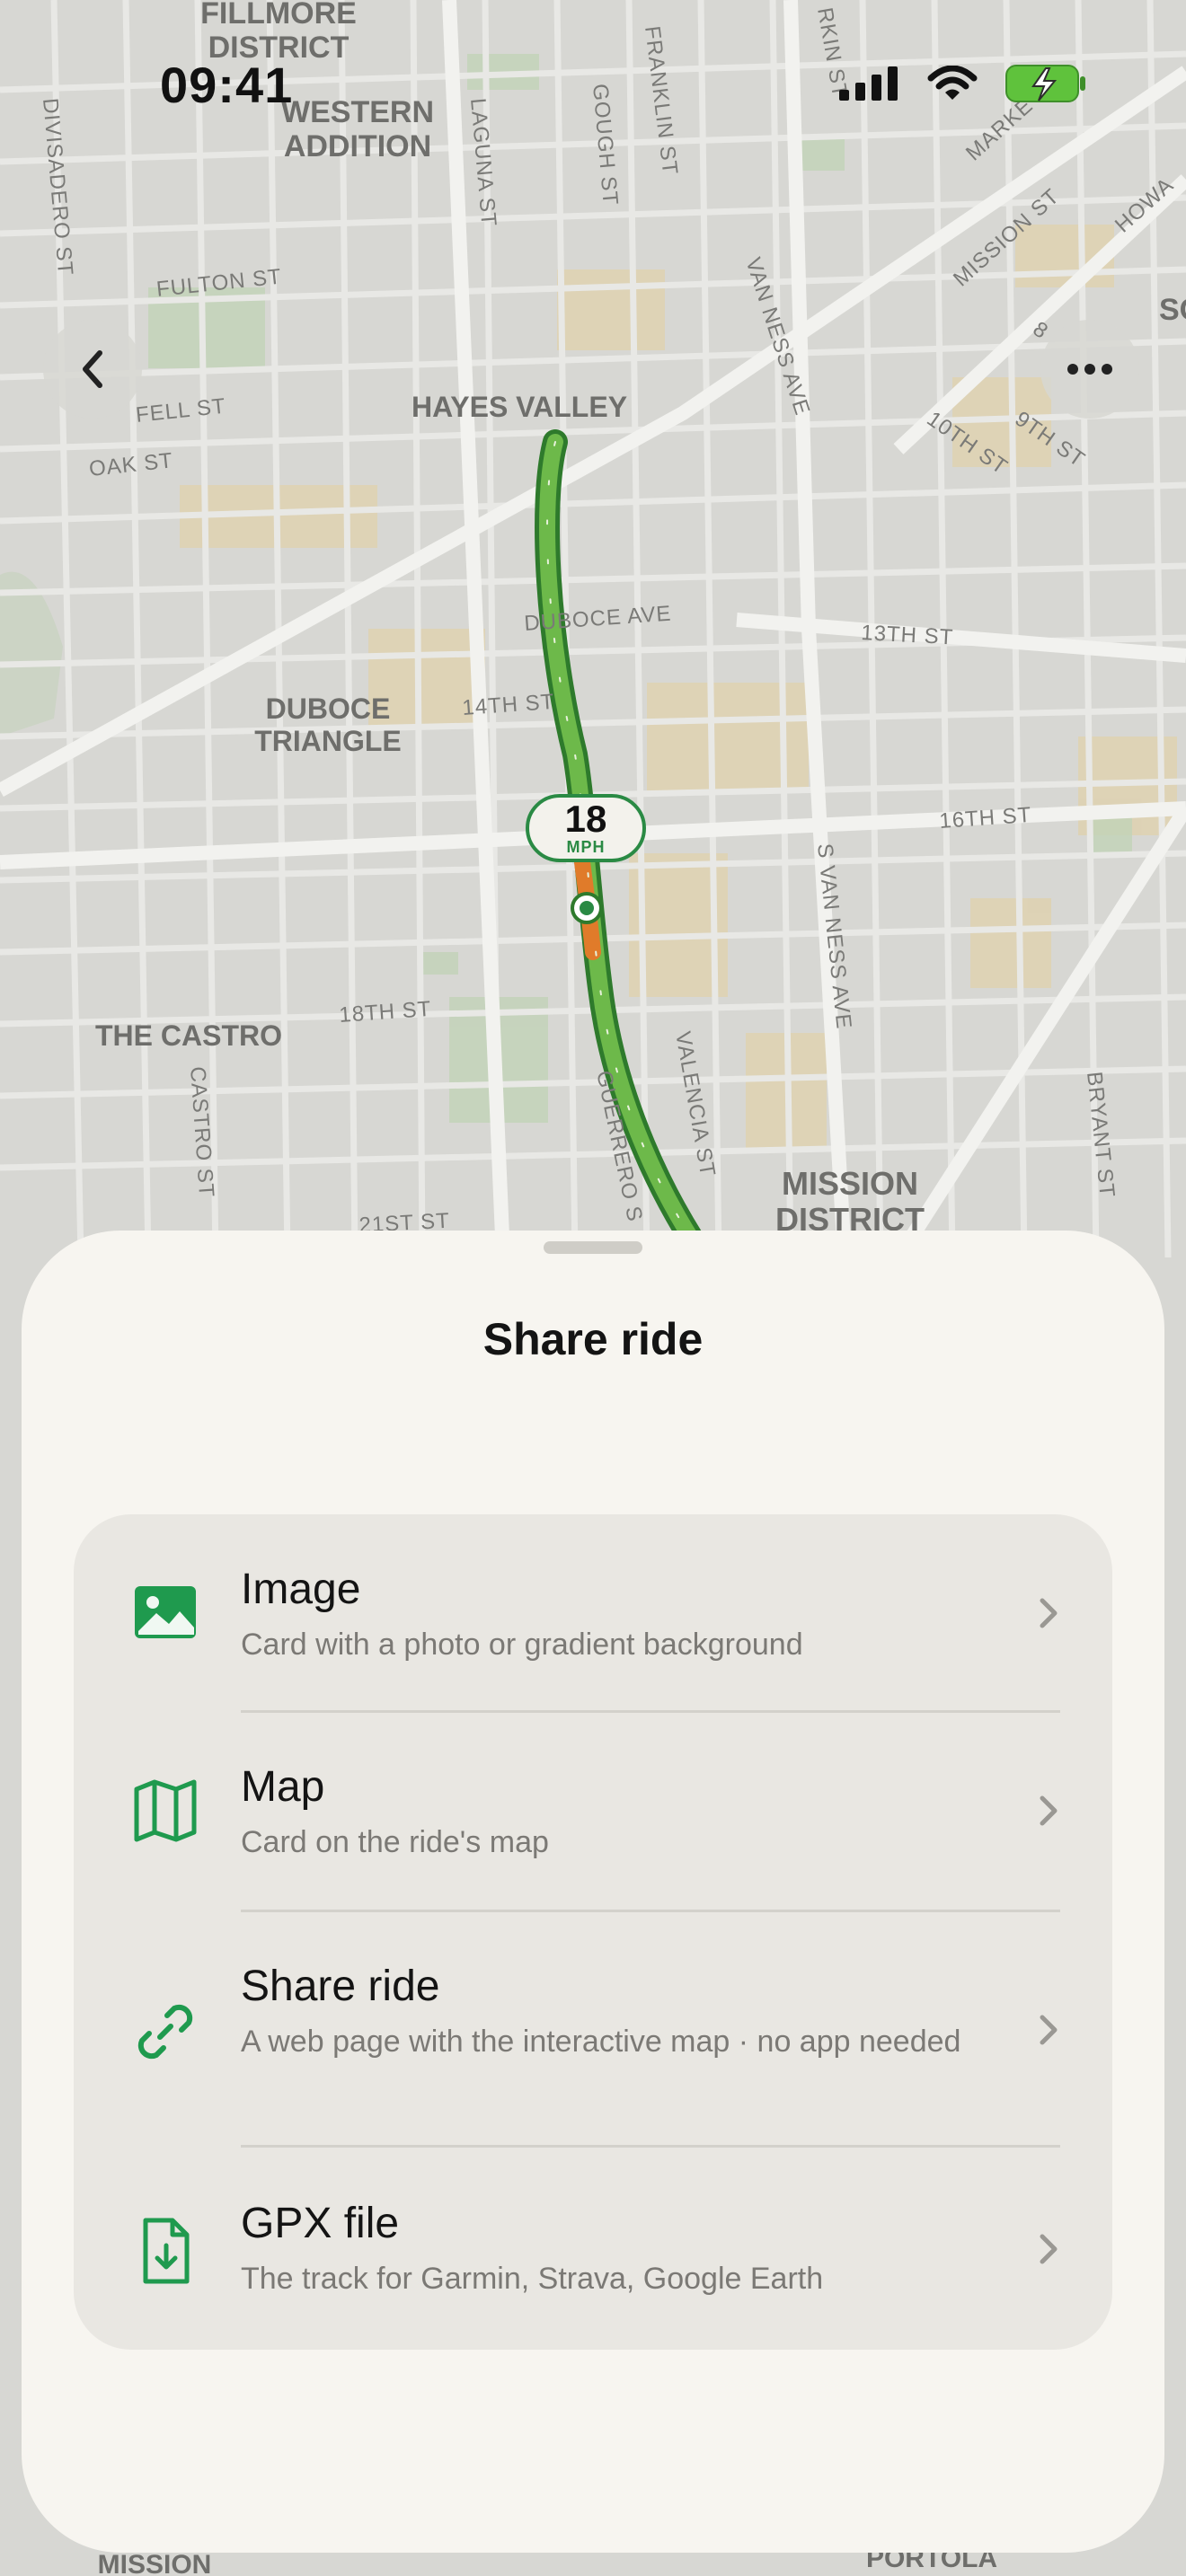 This screenshot has height=2576, width=1186. What do you see at coordinates (165, 2032) in the screenshot?
I see `link-icon` at bounding box center [165, 2032].